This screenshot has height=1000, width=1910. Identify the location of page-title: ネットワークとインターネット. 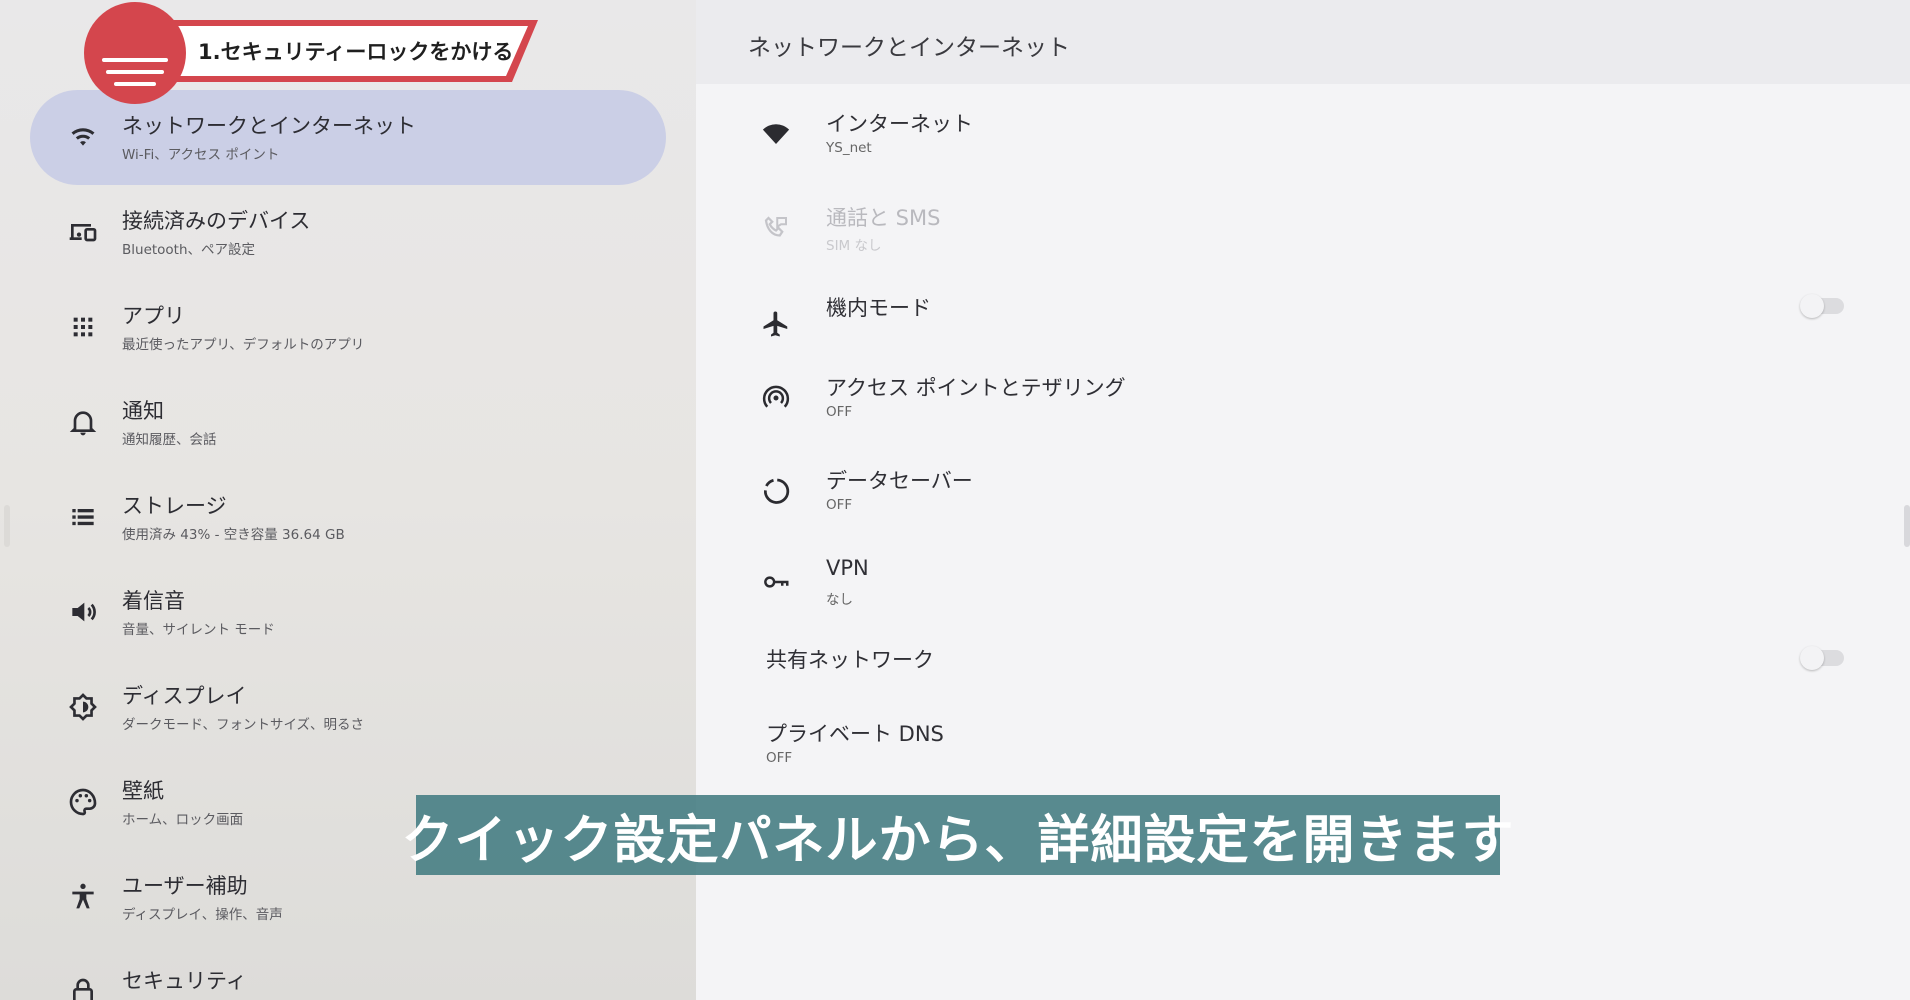
(909, 48).